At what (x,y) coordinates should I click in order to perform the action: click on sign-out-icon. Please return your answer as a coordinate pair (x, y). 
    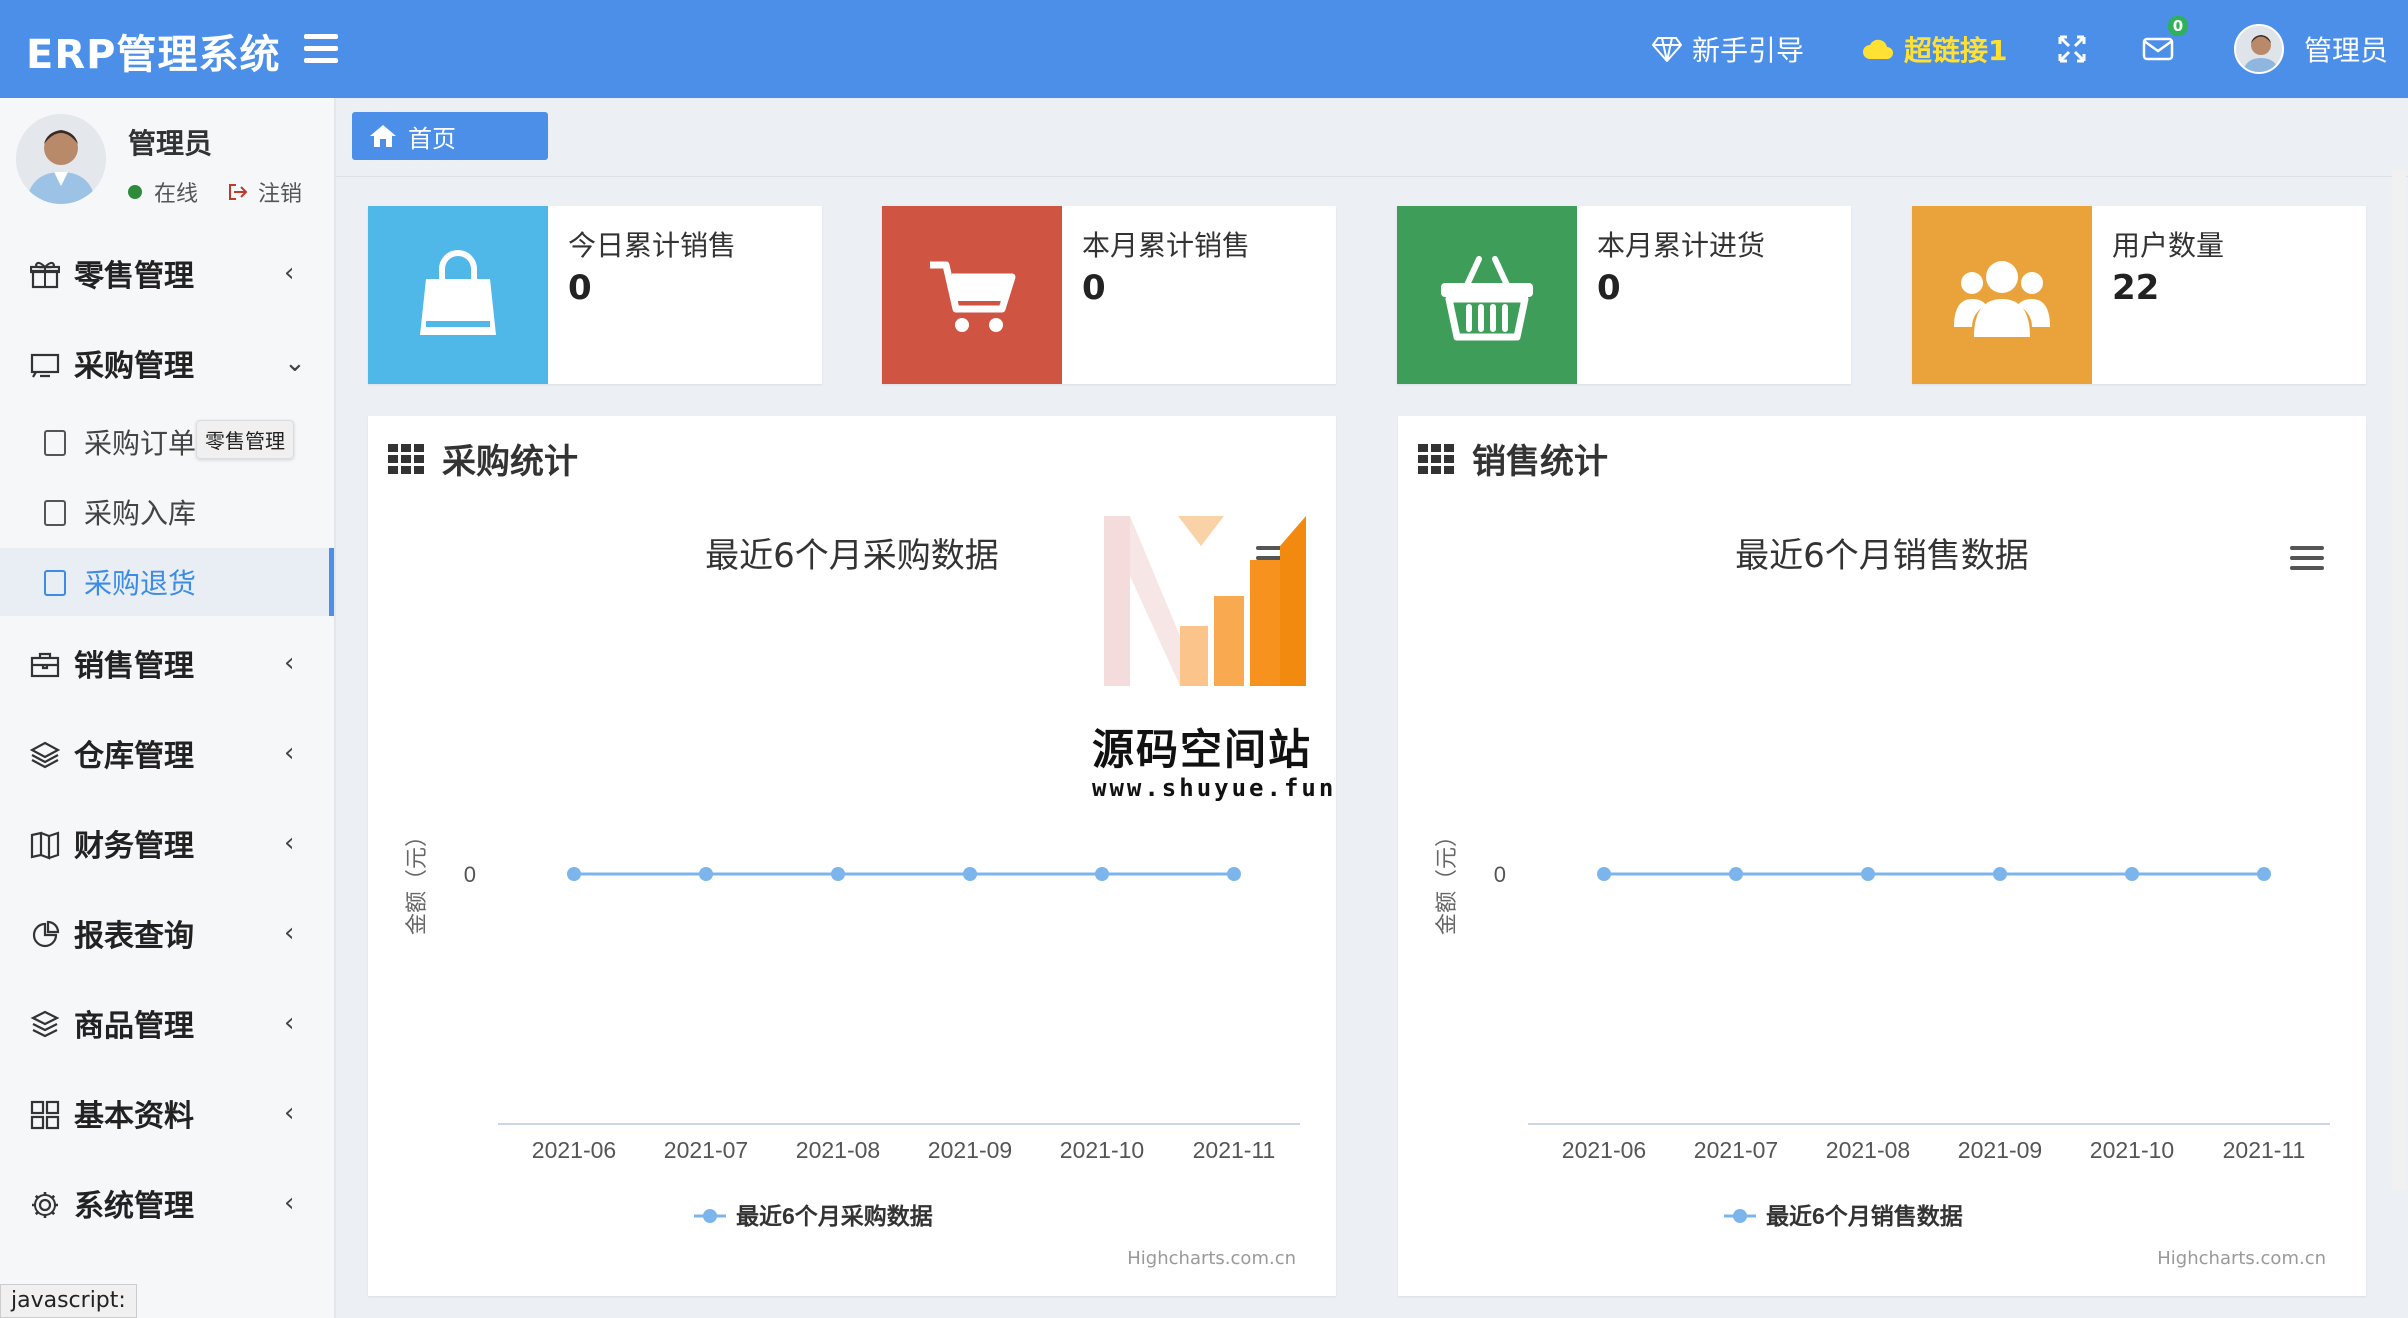
    Looking at the image, I should click on (238, 192).